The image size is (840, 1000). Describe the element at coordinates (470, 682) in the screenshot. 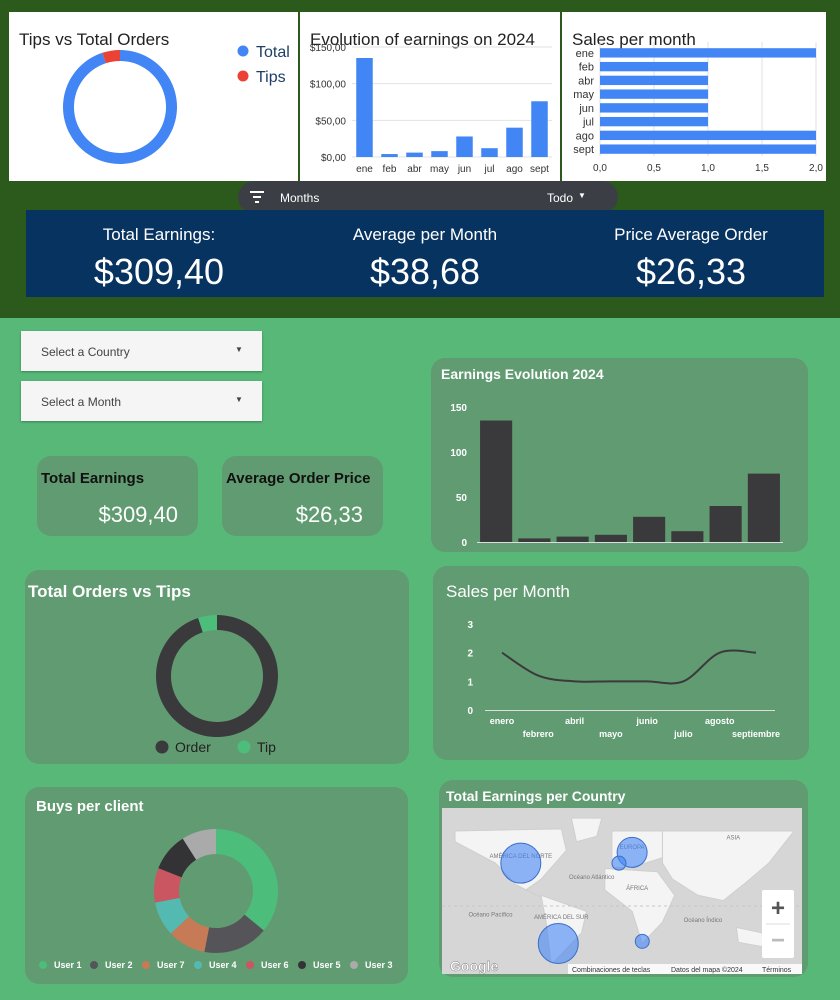

I see `y-tick-label: 1` at that location.